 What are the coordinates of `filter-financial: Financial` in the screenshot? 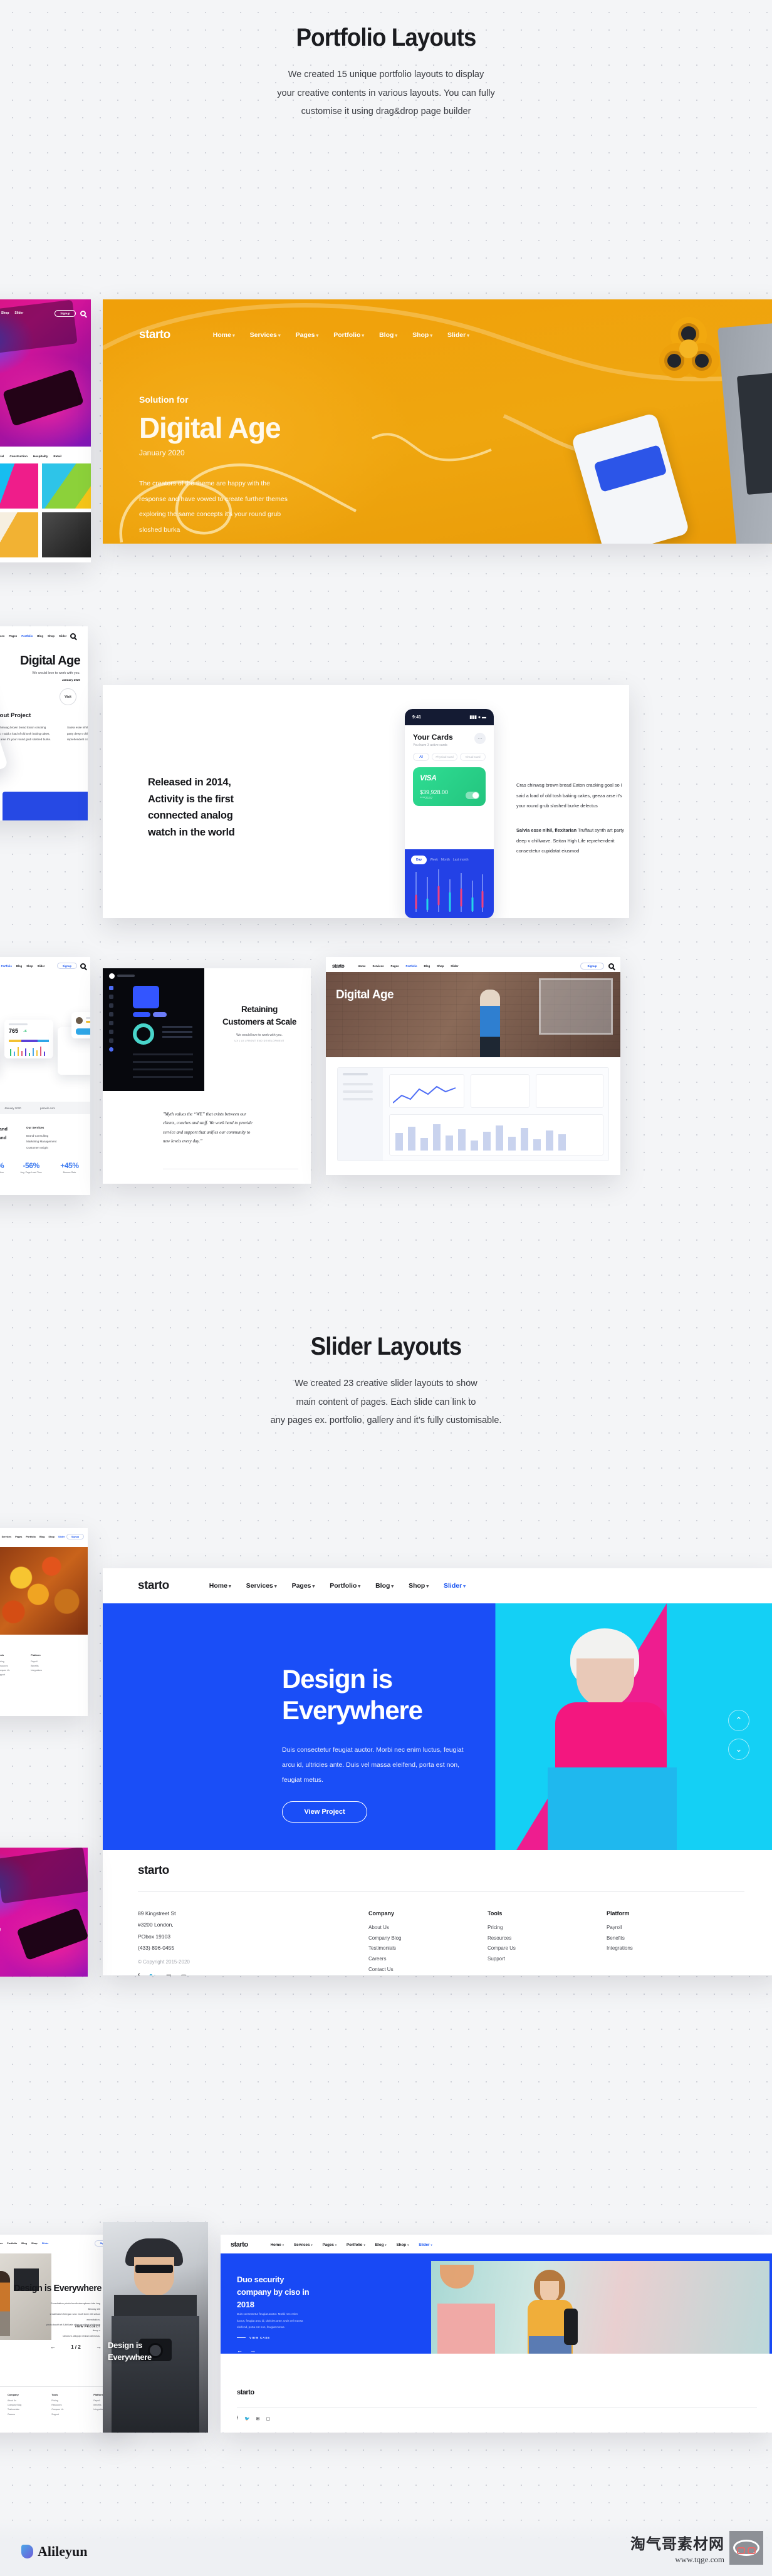 It's located at (2, 456).